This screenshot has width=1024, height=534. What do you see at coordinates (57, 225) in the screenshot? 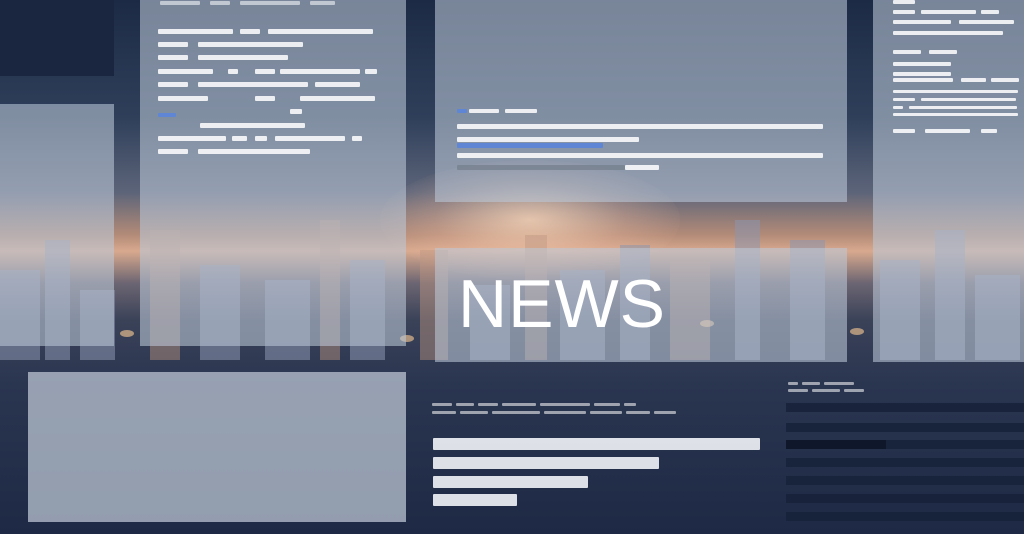
I see `frosted-panel-left` at bounding box center [57, 225].